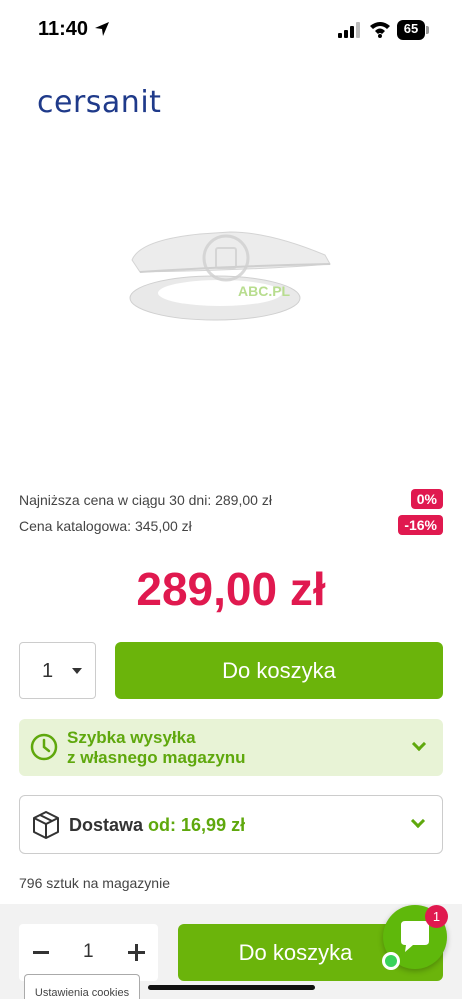  Describe the element at coordinates (48, 671) in the screenshot. I see `quantity-value: 1` at that location.